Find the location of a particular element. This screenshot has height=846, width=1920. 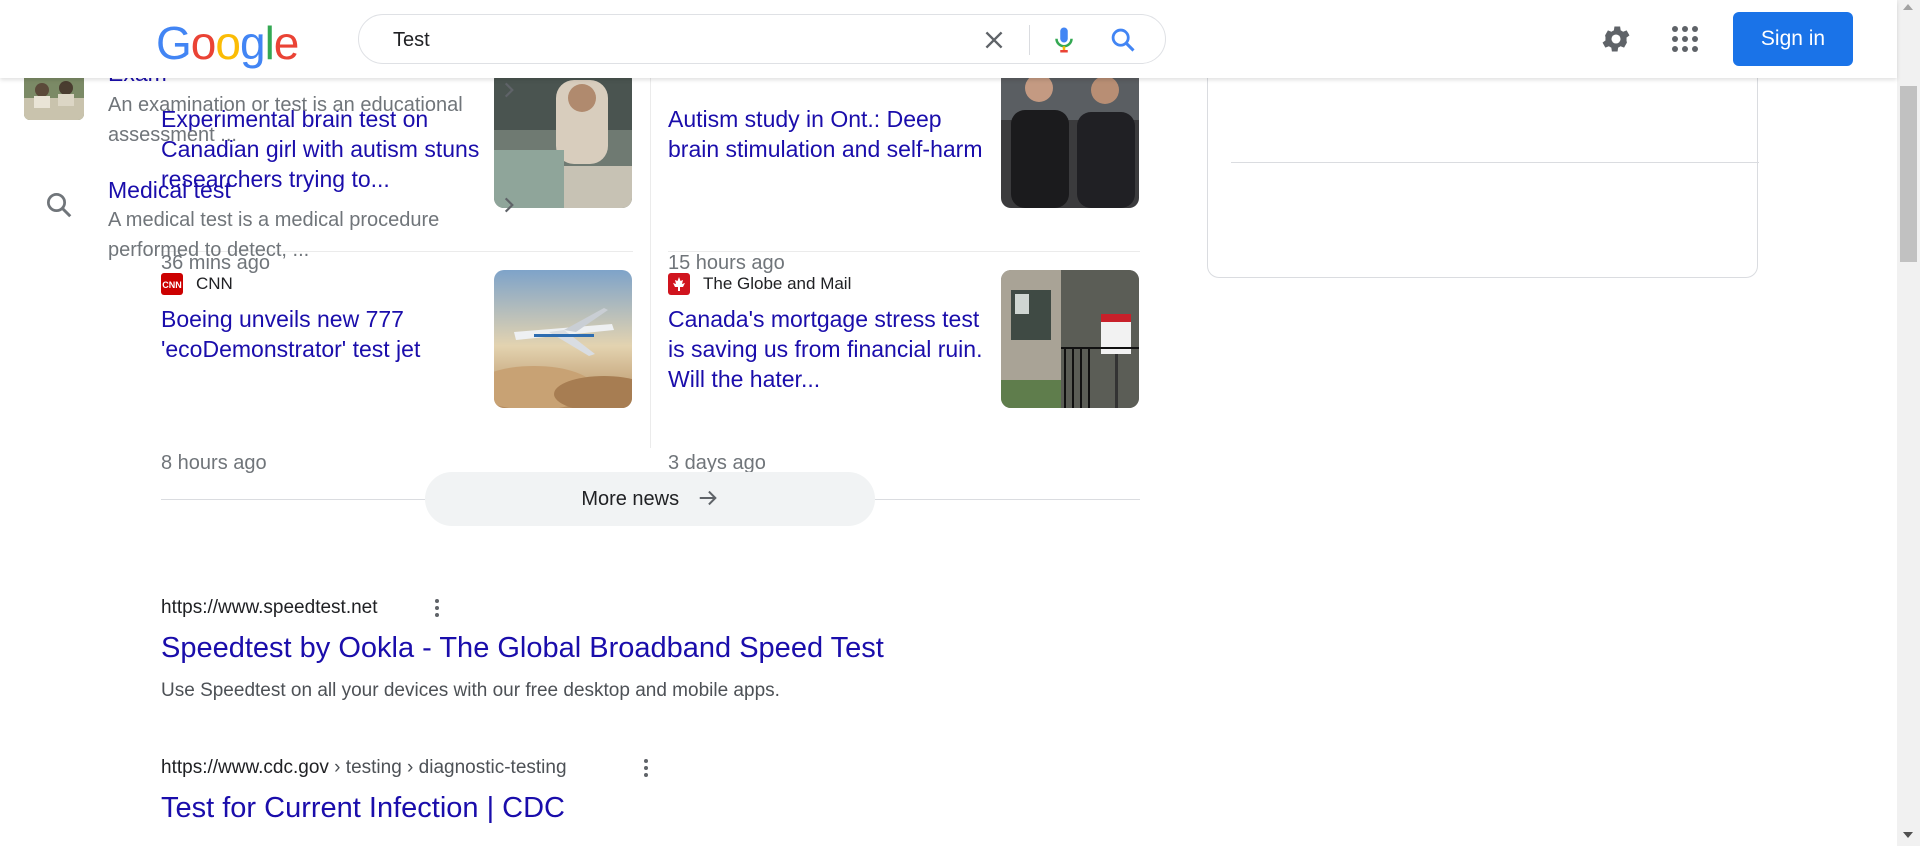

more-news-label: More news is located at coordinates (630, 499).